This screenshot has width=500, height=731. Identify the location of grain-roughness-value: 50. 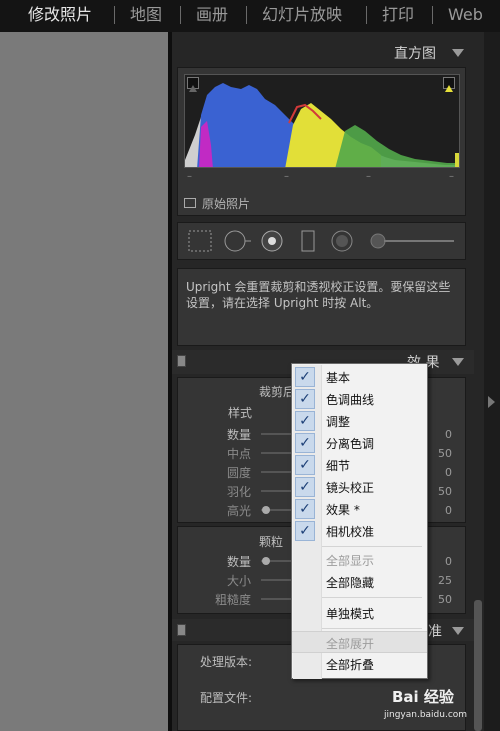
(440, 599).